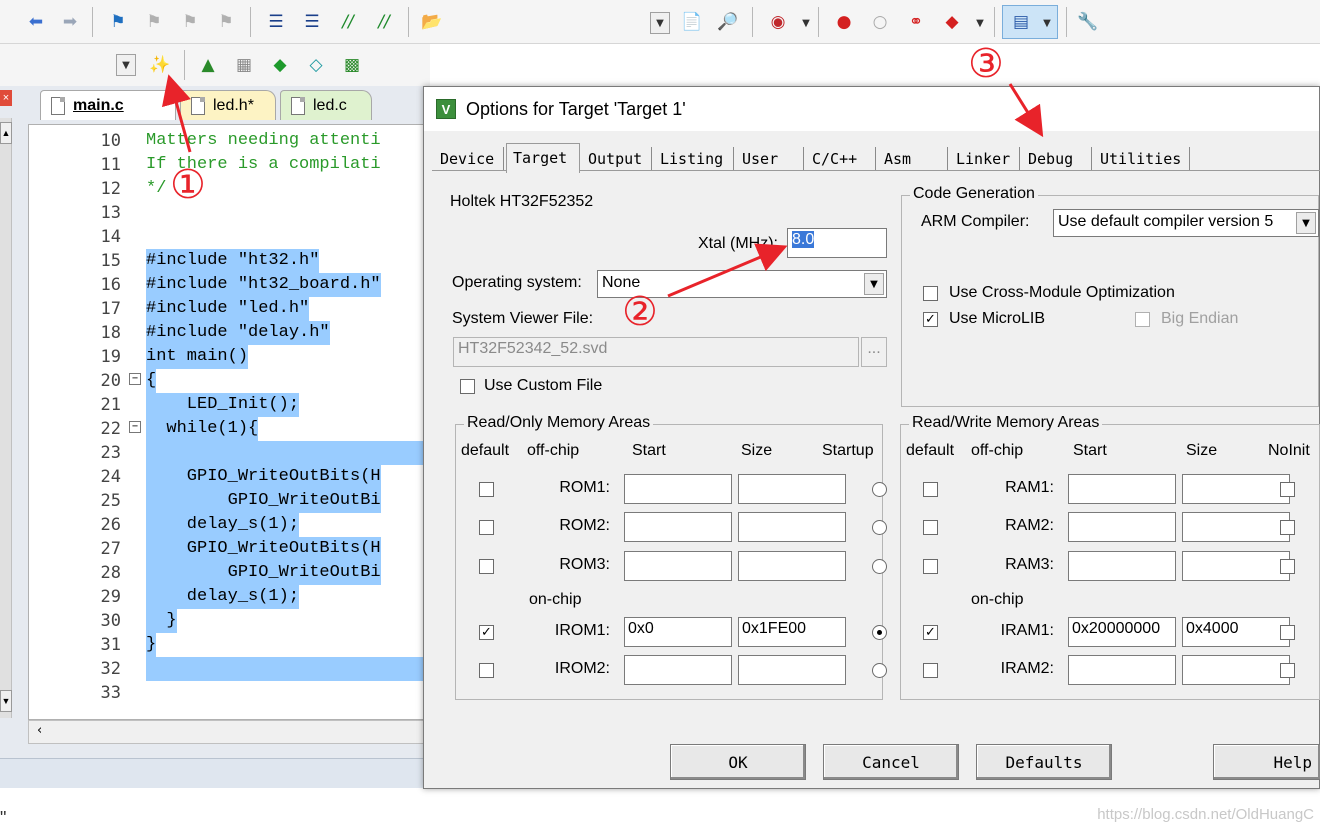  What do you see at coordinates (640, 312) in the screenshot?
I see `annotation-two: ②` at bounding box center [640, 312].